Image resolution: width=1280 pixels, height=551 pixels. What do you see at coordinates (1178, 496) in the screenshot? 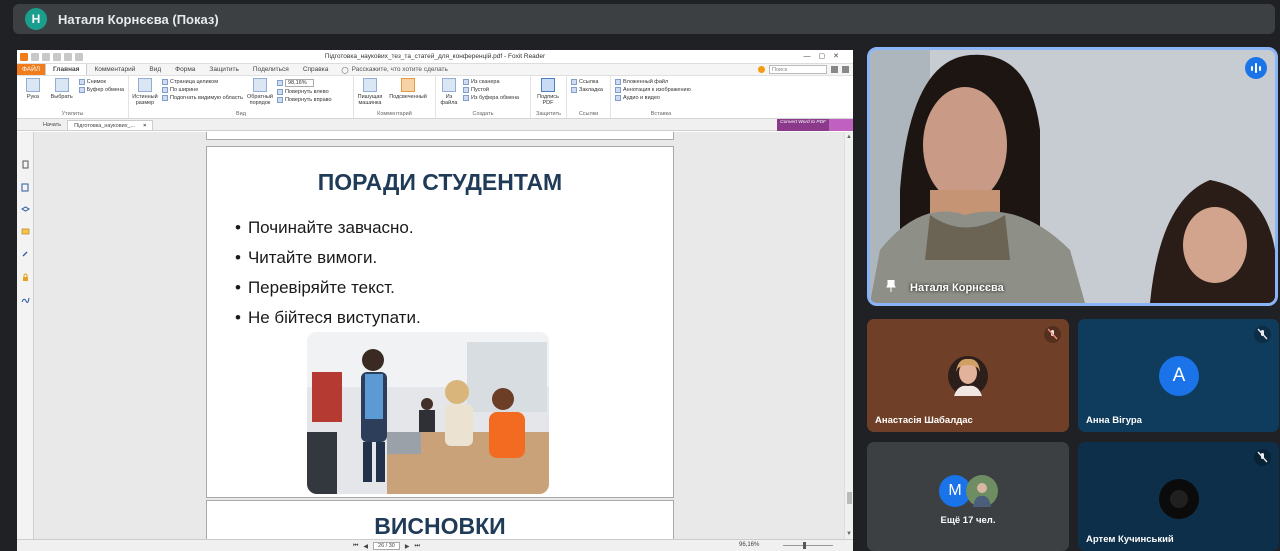
I see `participant-tile: Артем Кучинський` at bounding box center [1178, 496].